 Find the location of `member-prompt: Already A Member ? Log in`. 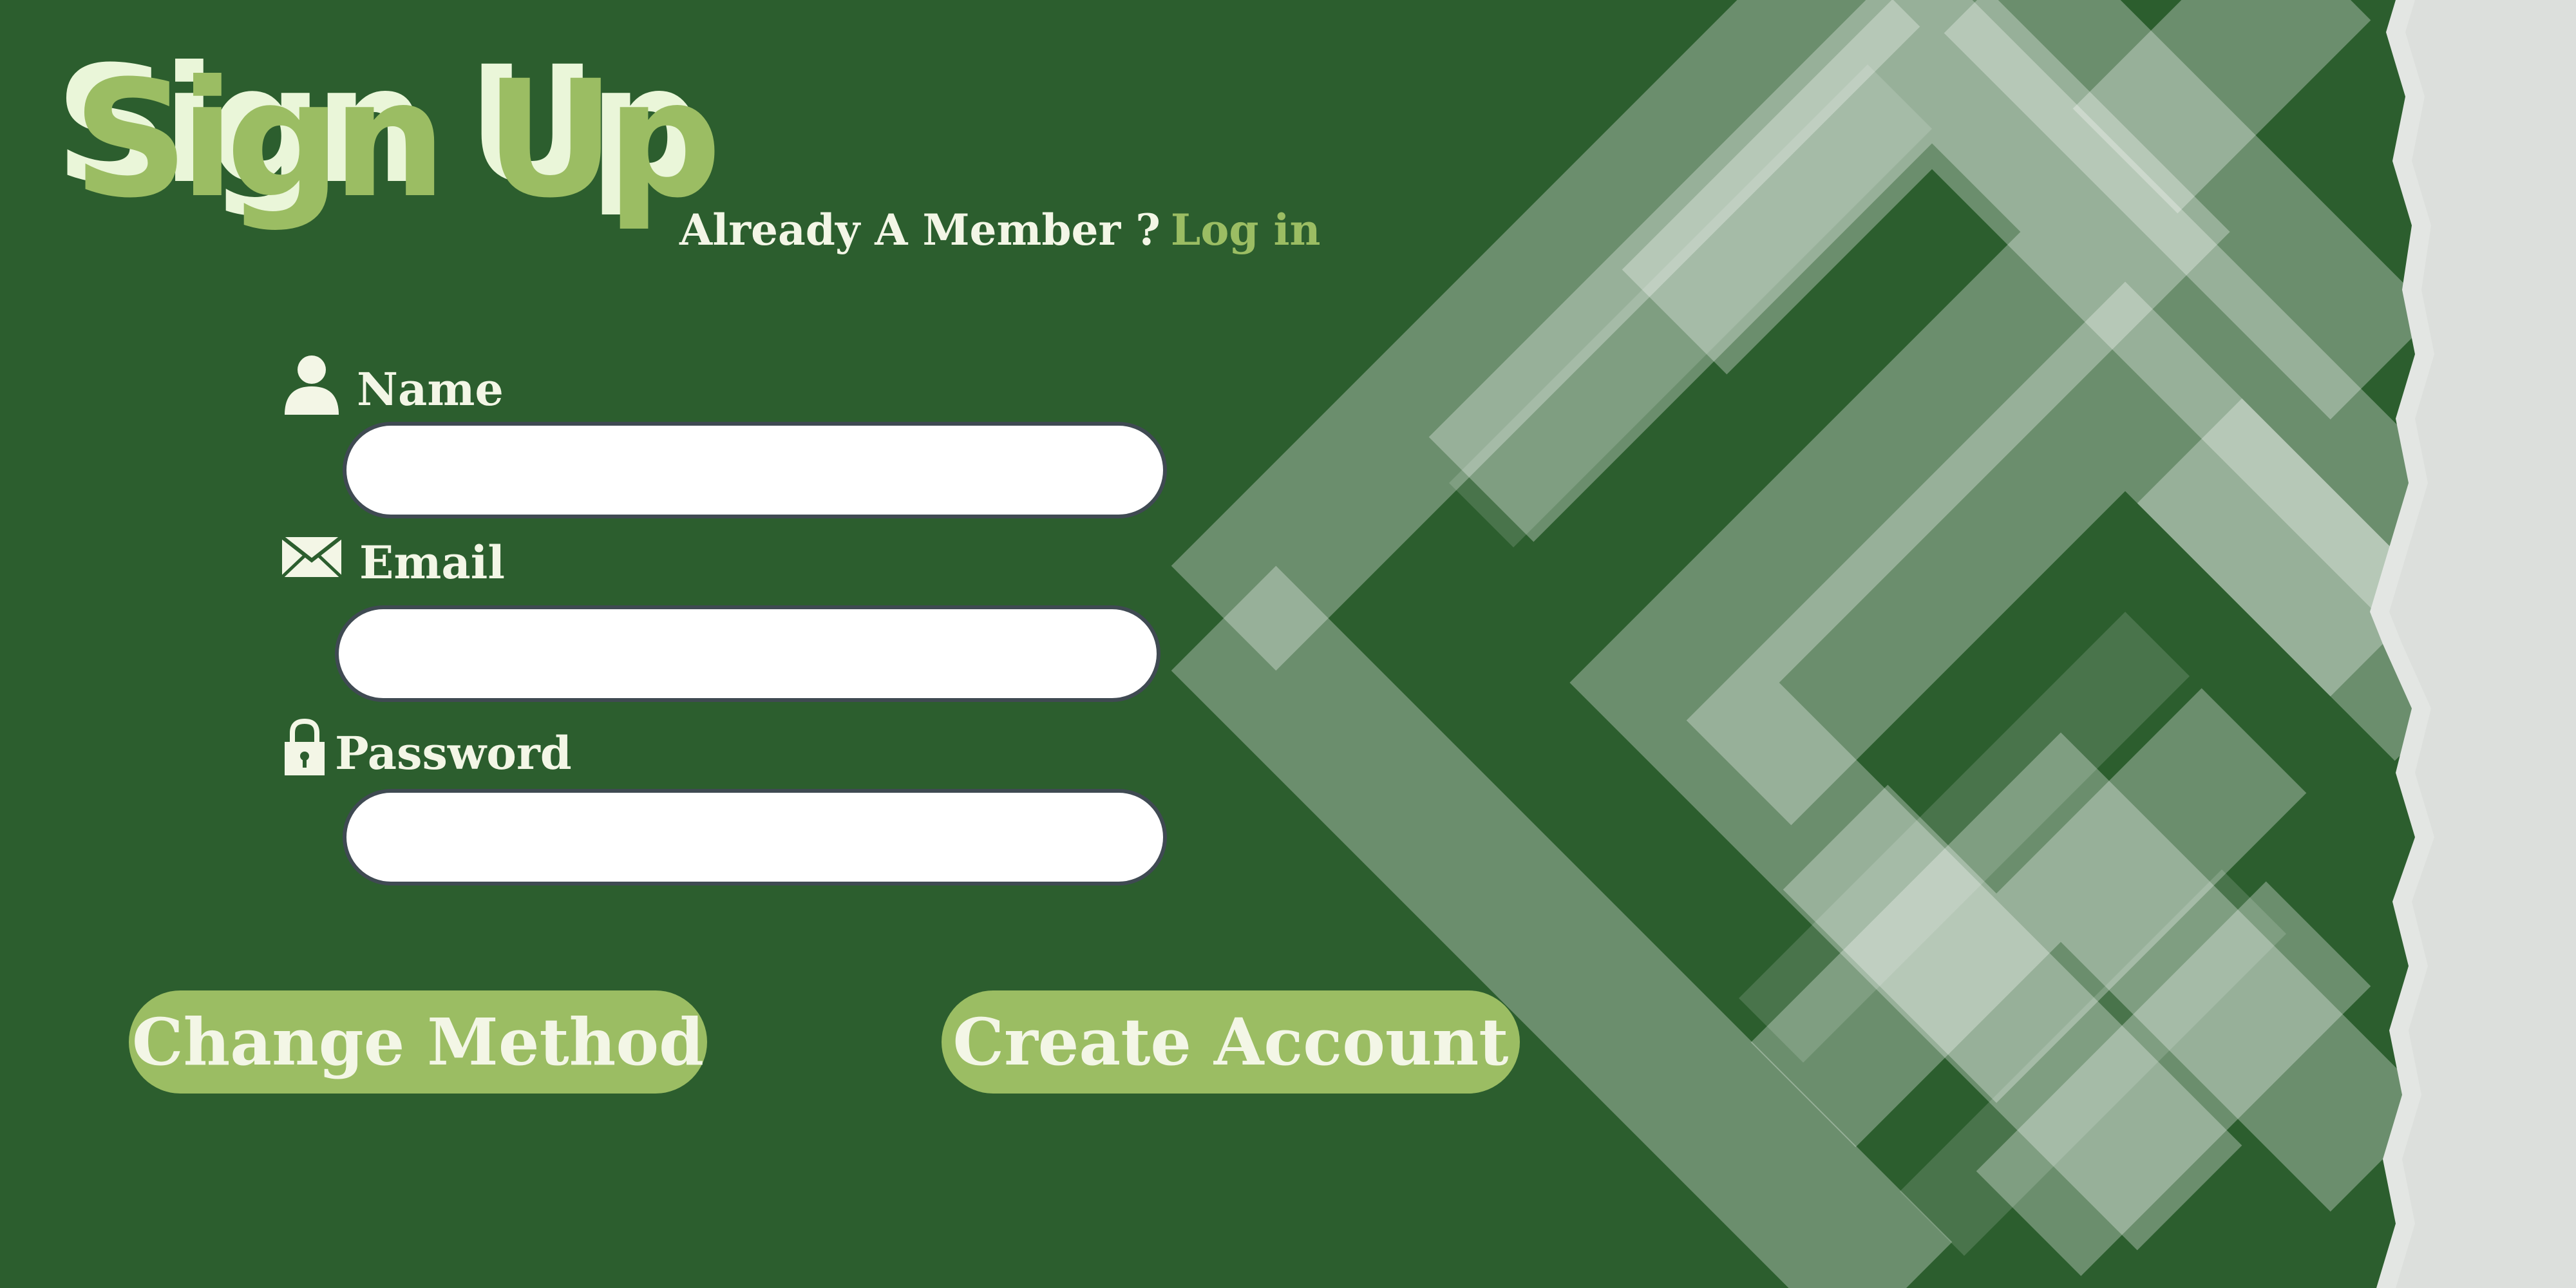

member-prompt: Already A Member ? Log in is located at coordinates (1000, 230).